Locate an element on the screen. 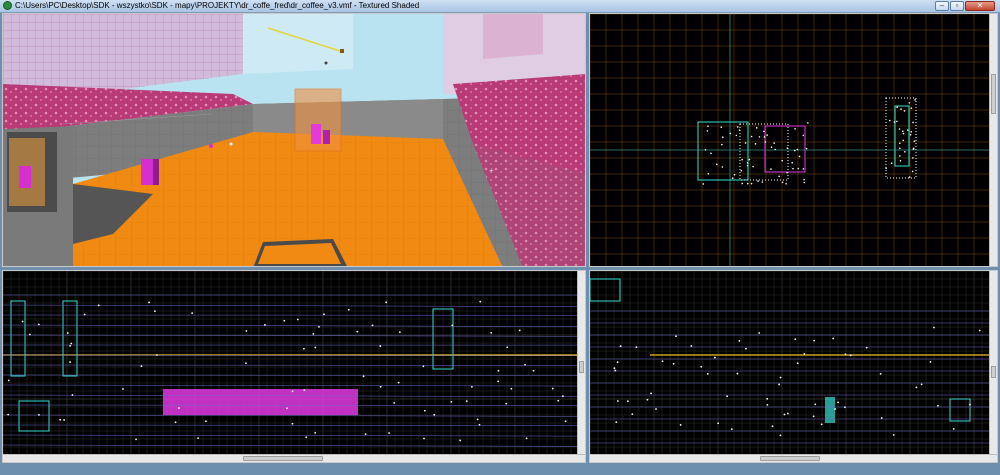 Image resolution: width=1000 pixels, height=475 pixels. front-view-horizontal-scrollbar is located at coordinates (294, 458).